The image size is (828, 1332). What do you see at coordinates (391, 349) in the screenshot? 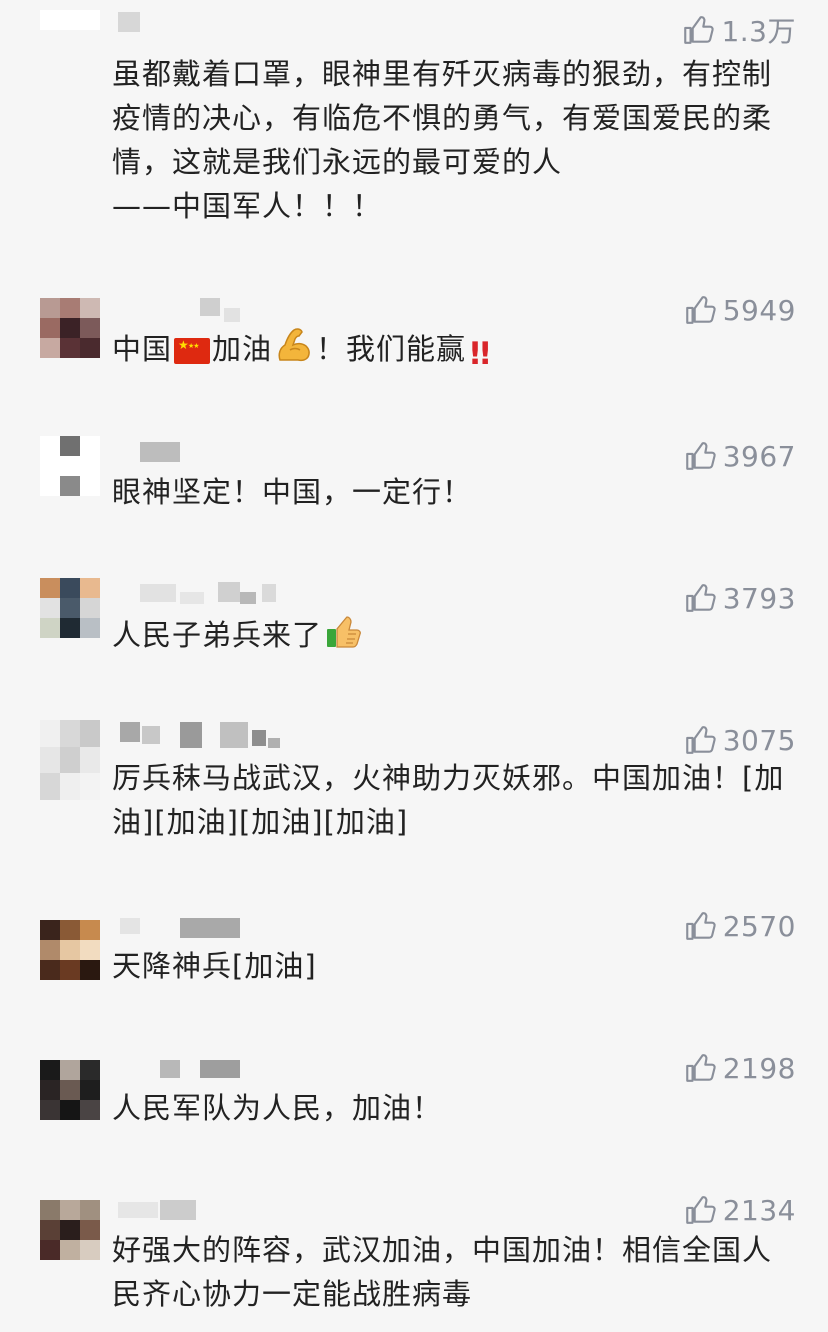
I see `text-segment: ！我们能赢` at bounding box center [391, 349].